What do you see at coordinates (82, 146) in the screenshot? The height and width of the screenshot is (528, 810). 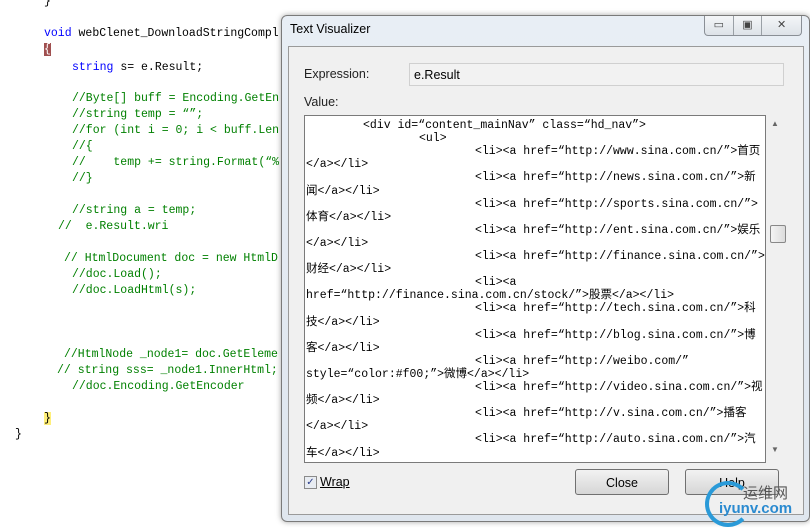 I see `comment-line: //{` at bounding box center [82, 146].